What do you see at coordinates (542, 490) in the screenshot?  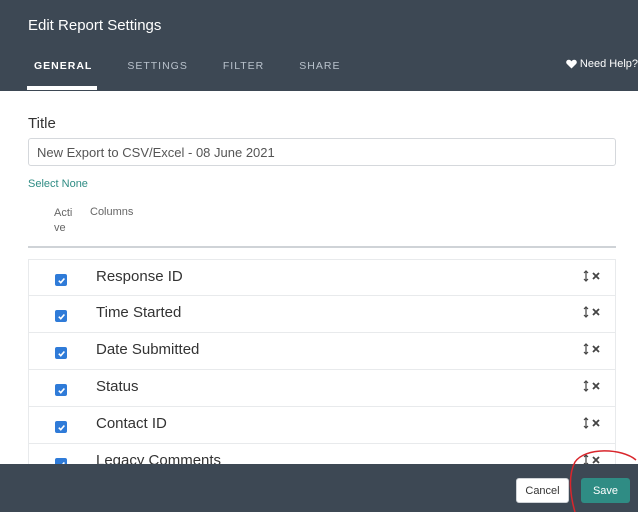 I see `cancel-button: Cancel` at bounding box center [542, 490].